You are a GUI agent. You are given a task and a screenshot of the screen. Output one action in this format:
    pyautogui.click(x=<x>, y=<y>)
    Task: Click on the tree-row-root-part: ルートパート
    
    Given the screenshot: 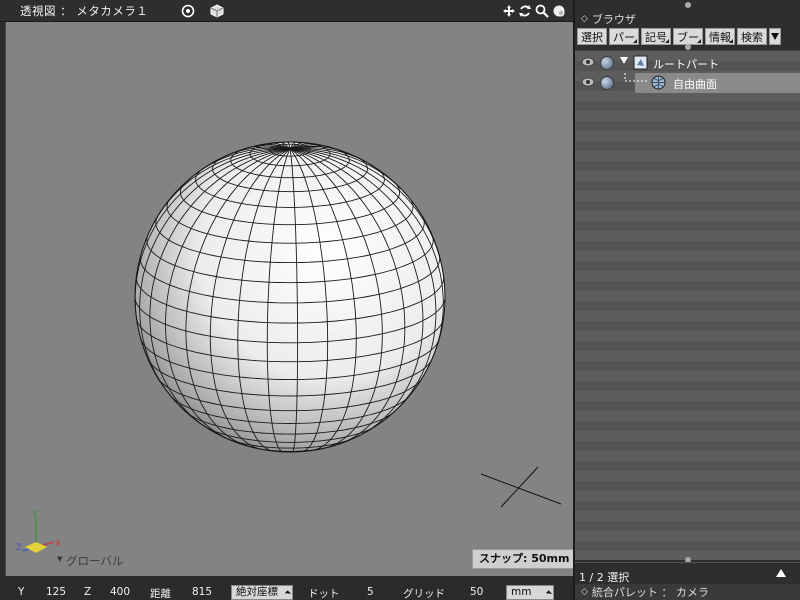 What is the action you would take?
    pyautogui.click(x=687, y=63)
    